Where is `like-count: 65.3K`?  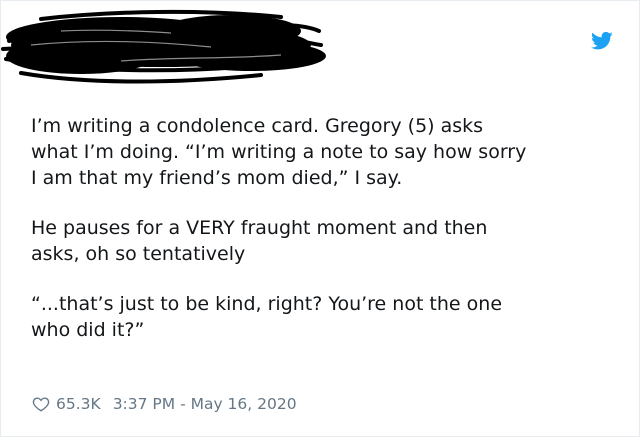
like-count: 65.3K is located at coordinates (78, 404).